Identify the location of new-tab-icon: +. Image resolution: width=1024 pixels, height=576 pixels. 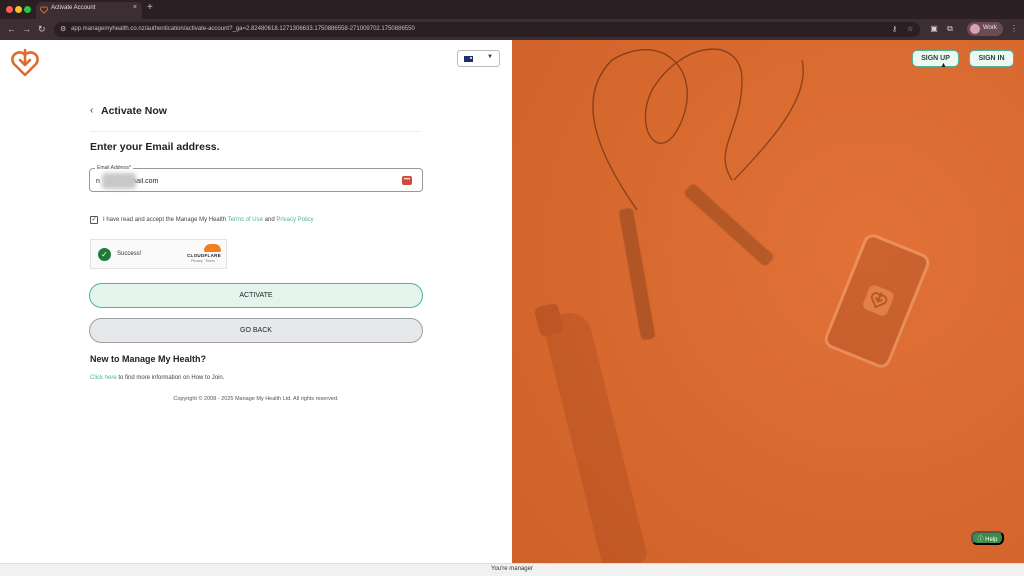
(150, 8).